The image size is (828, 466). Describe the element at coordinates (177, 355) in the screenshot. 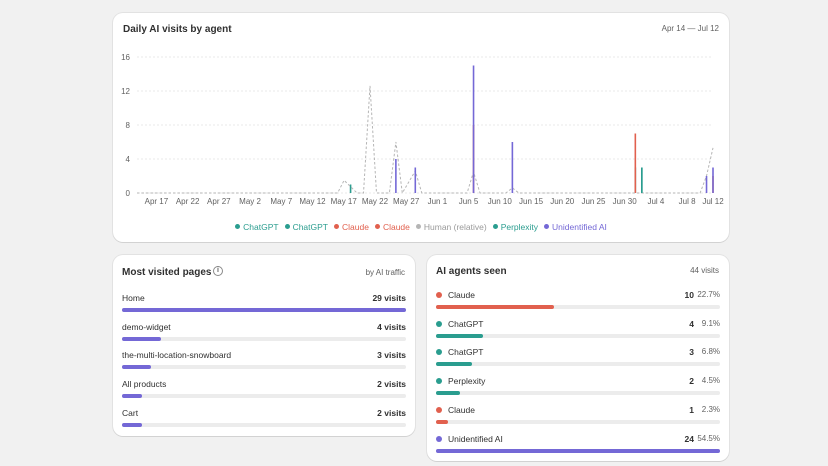

I see `page-name: the-multi-location-snowboard` at that location.